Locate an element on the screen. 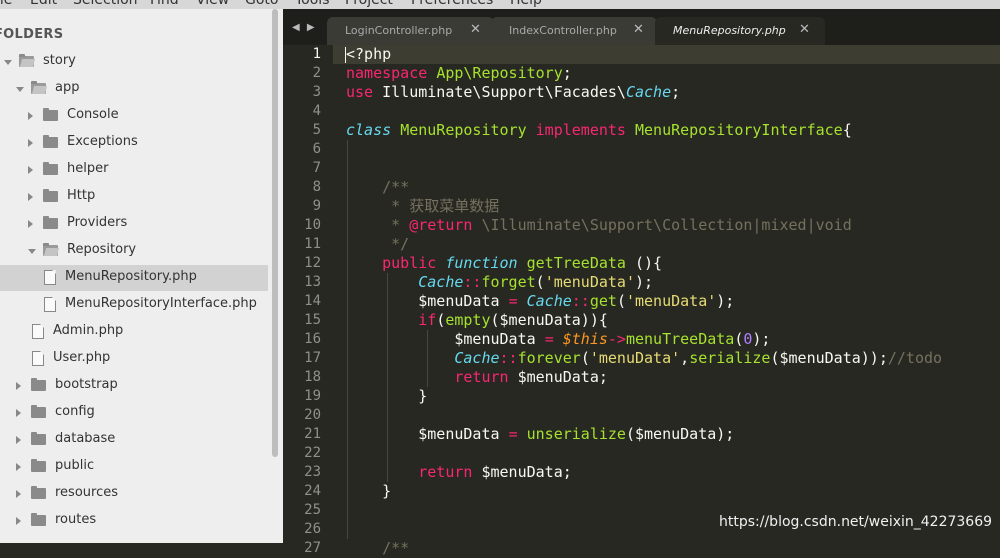  code-line: Cache::forget('menuData'); is located at coordinates (499, 282).